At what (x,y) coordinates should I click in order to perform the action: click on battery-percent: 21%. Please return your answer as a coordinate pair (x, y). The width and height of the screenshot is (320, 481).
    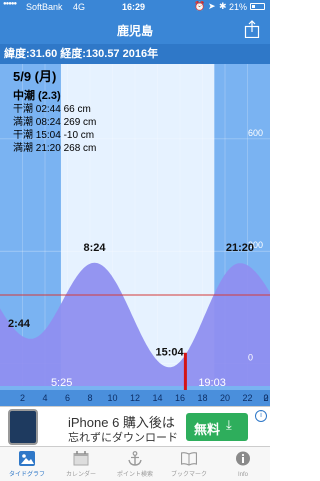
    Looking at the image, I should click on (238, 7).